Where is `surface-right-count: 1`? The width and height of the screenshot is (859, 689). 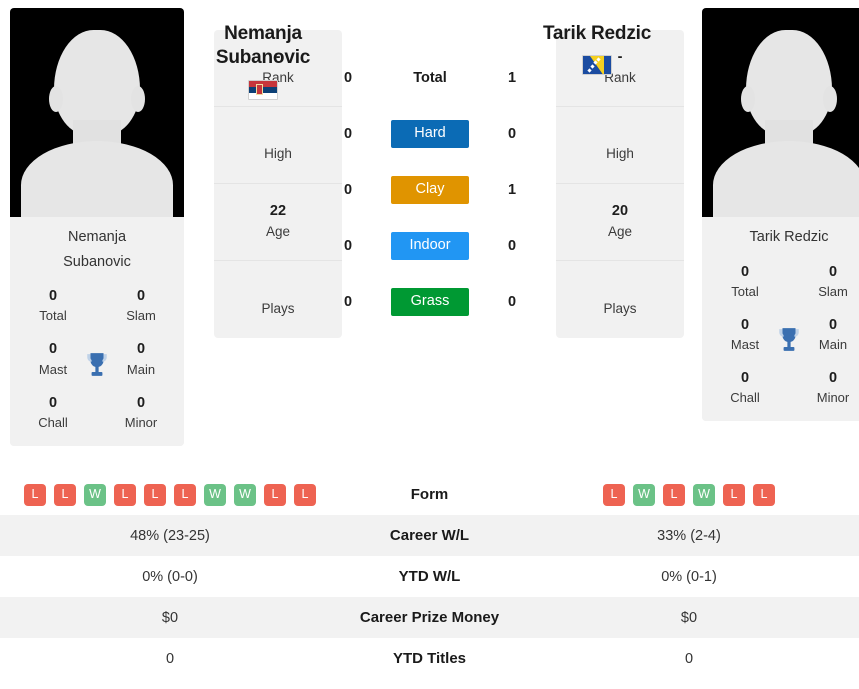 surface-right-count: 1 is located at coordinates (512, 190).